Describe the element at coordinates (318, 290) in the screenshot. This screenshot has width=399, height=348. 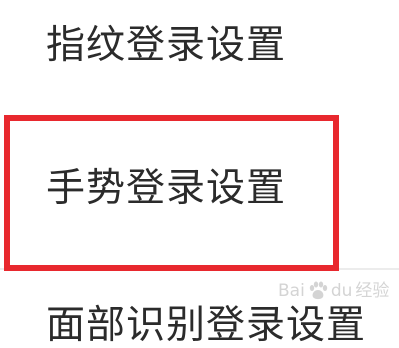
I see `paw-icon` at that location.